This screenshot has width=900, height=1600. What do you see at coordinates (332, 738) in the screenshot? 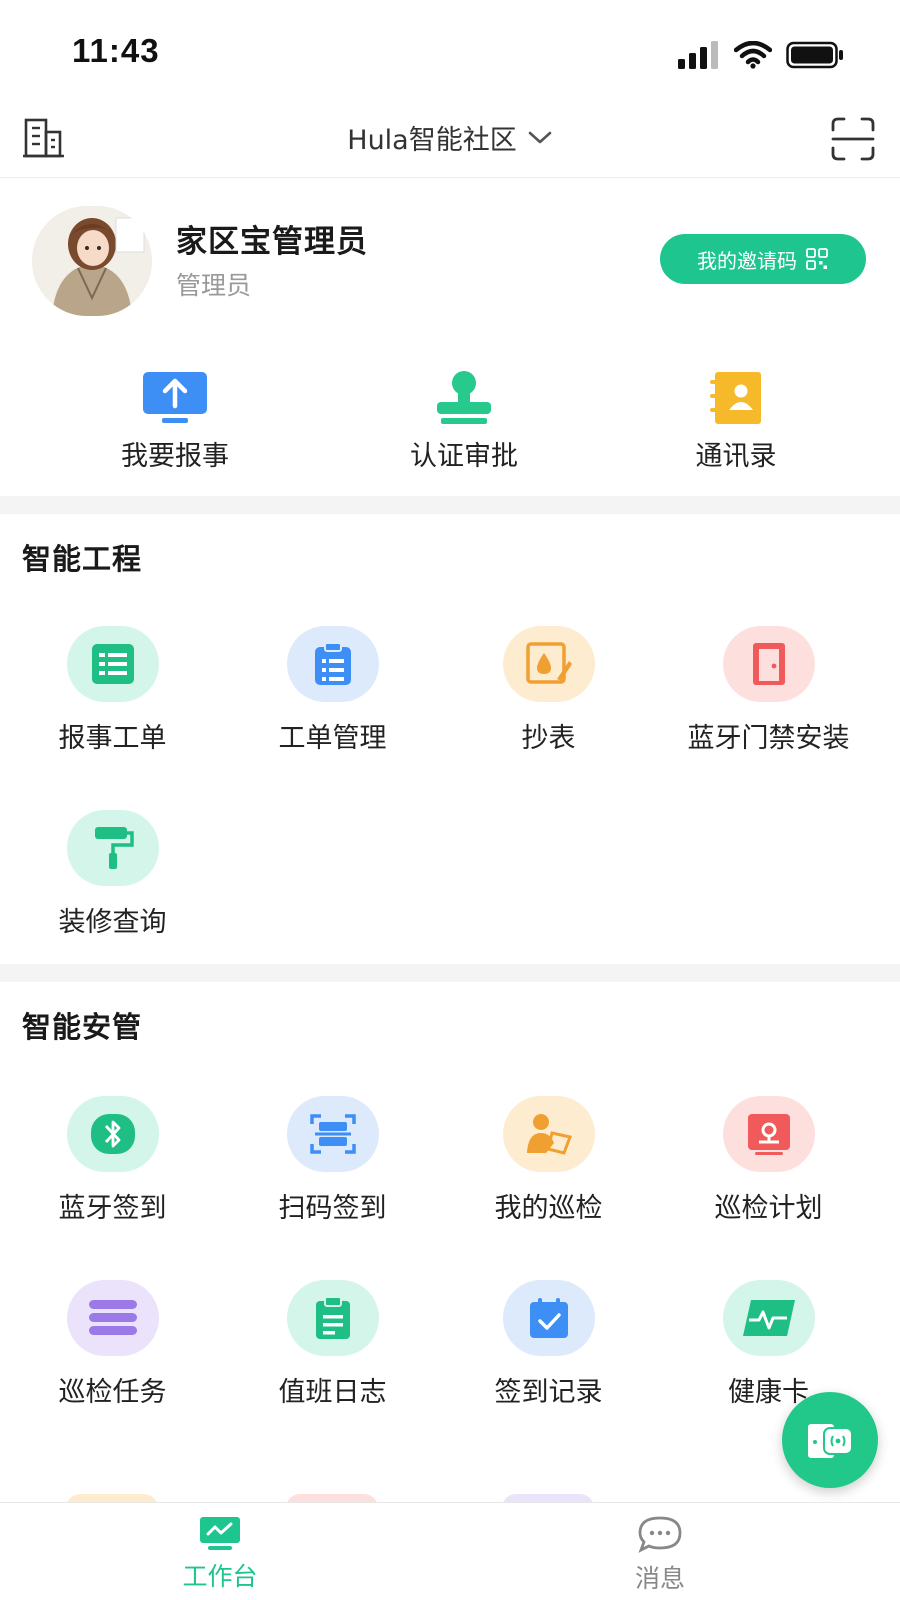
I see `grid-item-label: 工单管理` at bounding box center [332, 738].